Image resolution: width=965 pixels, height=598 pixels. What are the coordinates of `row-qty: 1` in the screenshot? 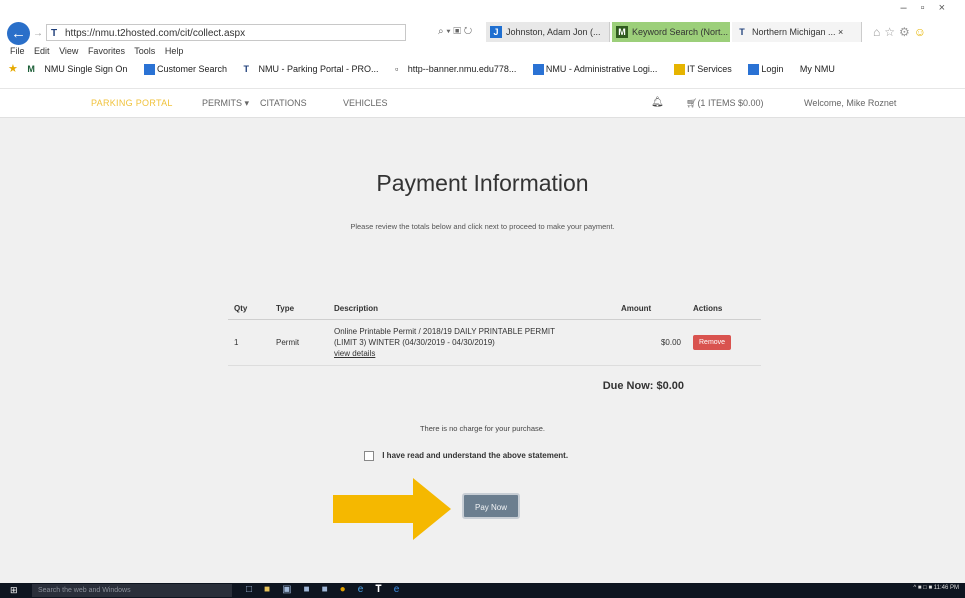 It's located at (249, 342).